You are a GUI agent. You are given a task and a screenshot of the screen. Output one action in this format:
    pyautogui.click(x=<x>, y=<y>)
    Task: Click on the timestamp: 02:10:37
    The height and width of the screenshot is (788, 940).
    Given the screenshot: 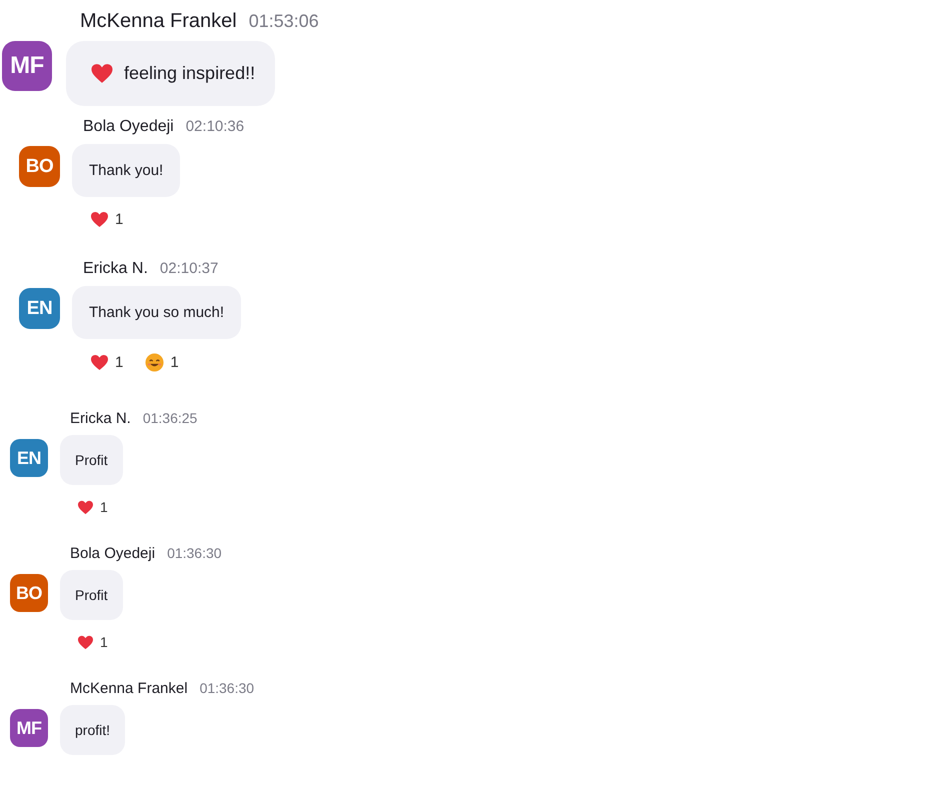 What is the action you would take?
    pyautogui.click(x=189, y=268)
    